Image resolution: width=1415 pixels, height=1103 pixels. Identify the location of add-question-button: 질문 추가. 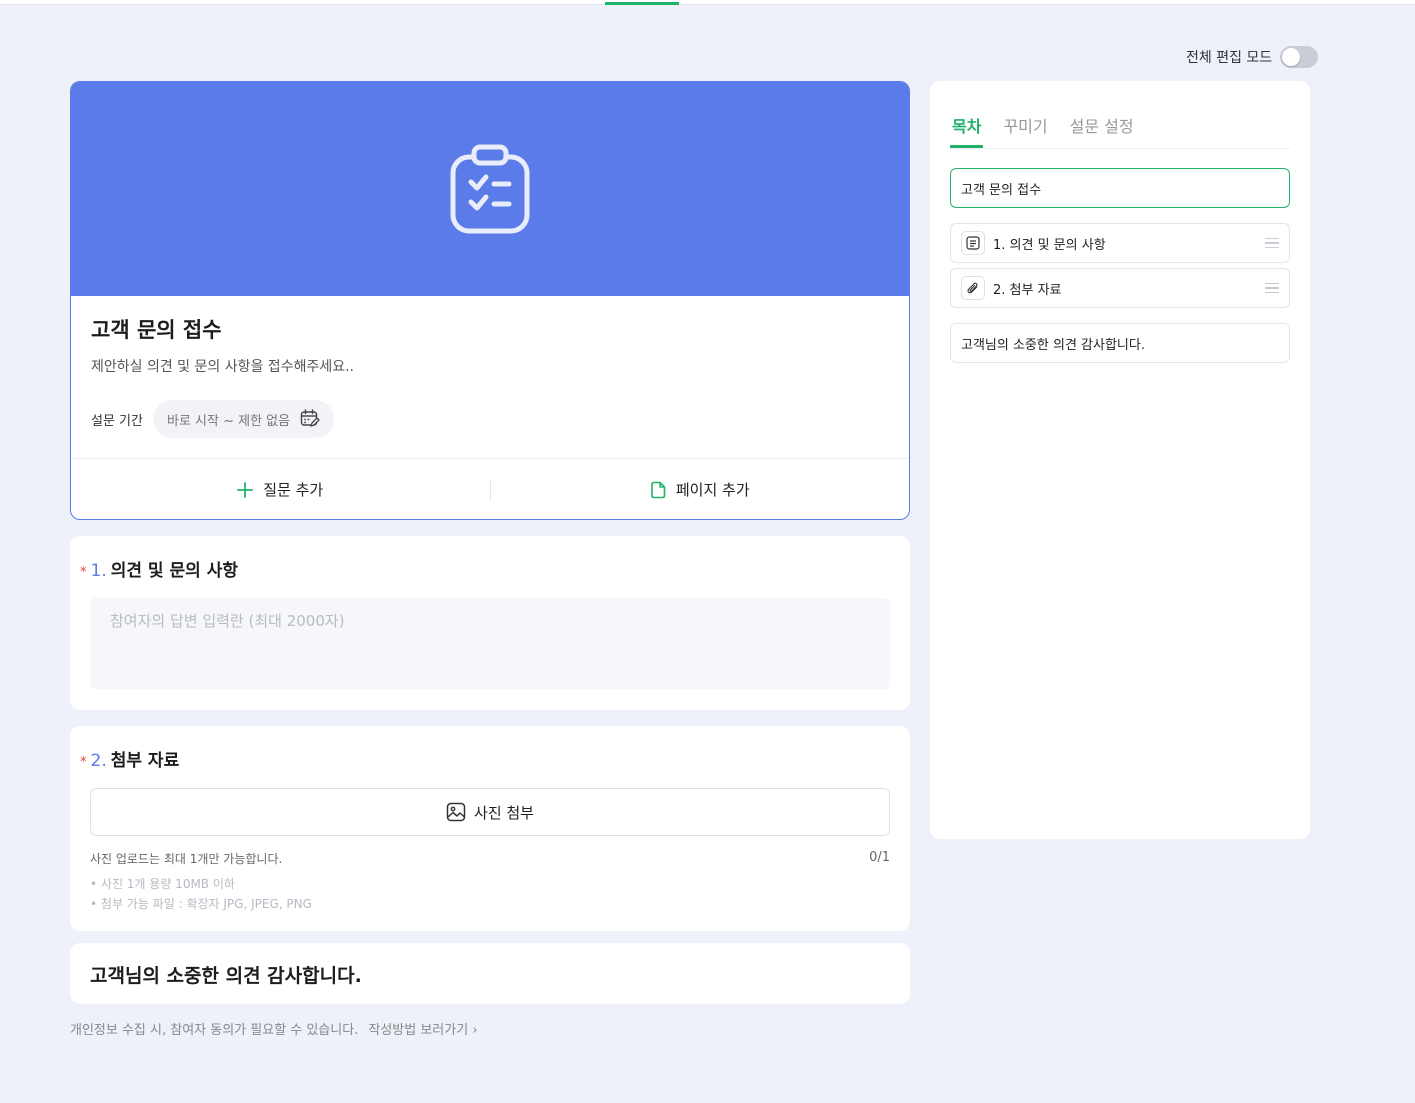
(280, 489).